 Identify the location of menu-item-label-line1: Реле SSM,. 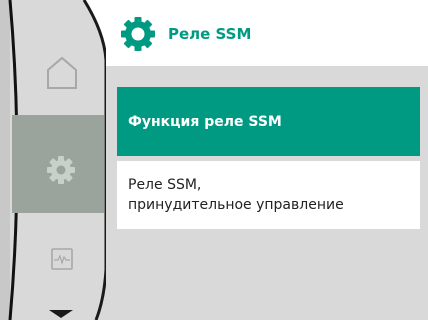
(165, 185).